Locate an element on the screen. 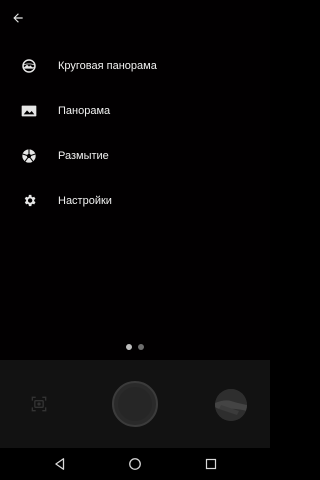 Image resolution: width=320 pixels, height=480 pixels. nav-home-icon is located at coordinates (135, 464).